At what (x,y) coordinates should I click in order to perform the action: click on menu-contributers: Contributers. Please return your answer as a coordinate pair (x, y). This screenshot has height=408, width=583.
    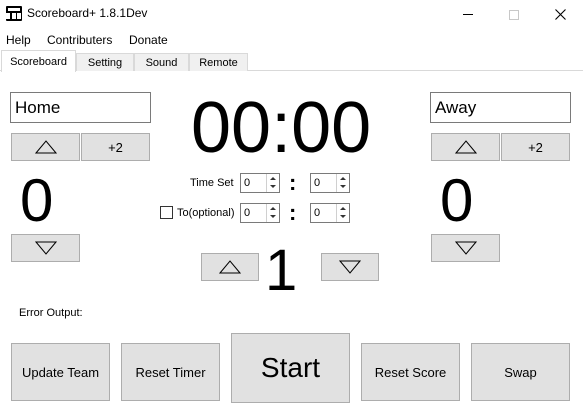
    Looking at the image, I should click on (79, 40).